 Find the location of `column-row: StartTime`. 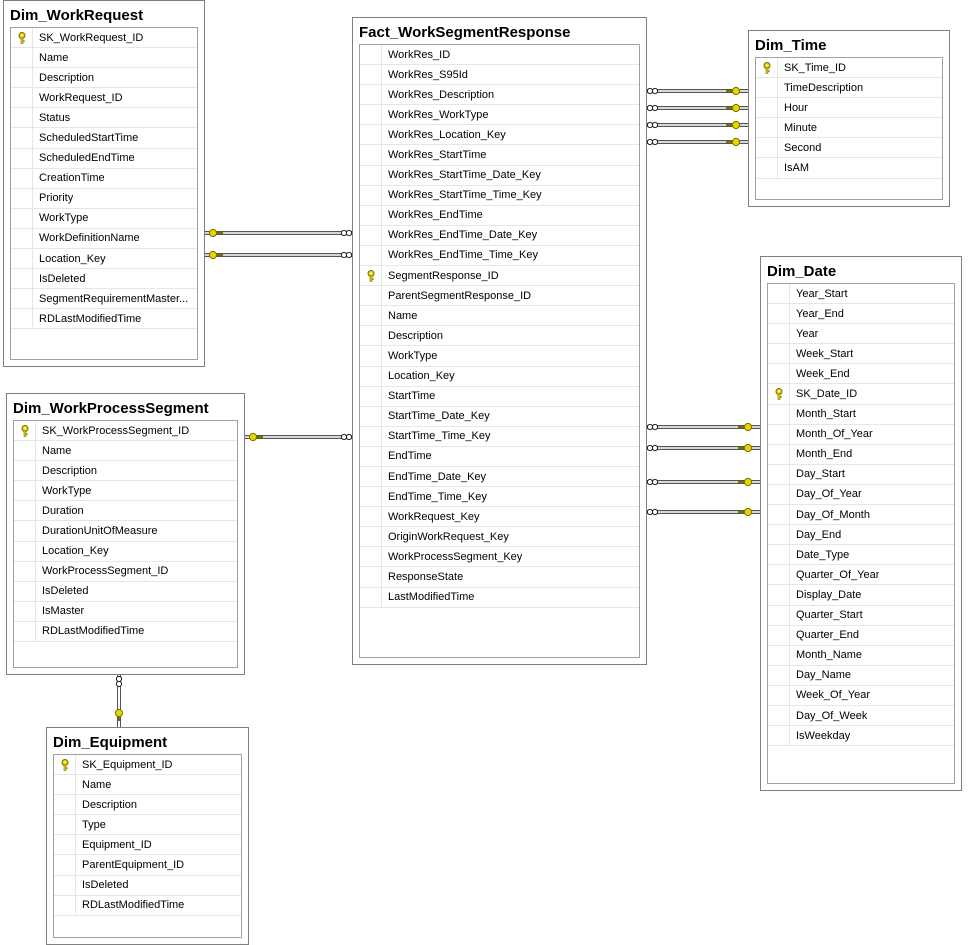

column-row: StartTime is located at coordinates (499, 396).